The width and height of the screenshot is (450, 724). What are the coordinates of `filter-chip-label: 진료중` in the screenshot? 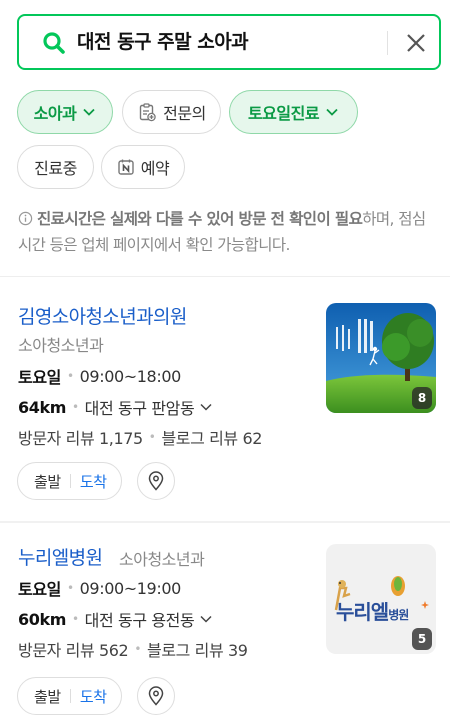 It's located at (55, 168).